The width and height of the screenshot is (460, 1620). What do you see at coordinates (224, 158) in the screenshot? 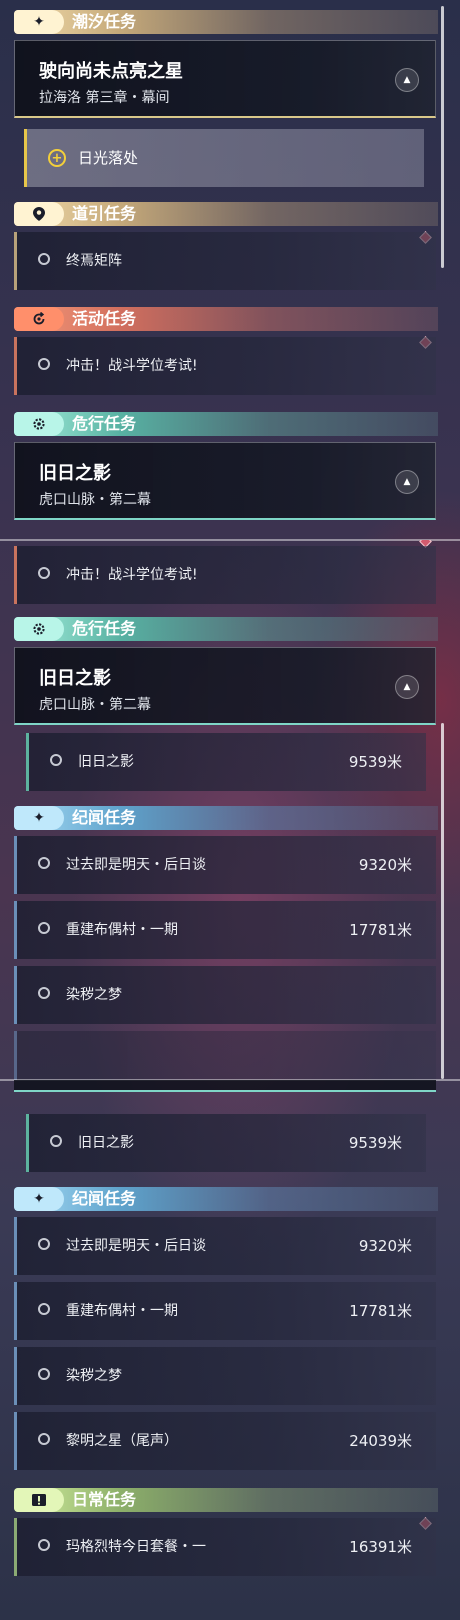
I see `quest-objective-item: + 日光落处` at bounding box center [224, 158].